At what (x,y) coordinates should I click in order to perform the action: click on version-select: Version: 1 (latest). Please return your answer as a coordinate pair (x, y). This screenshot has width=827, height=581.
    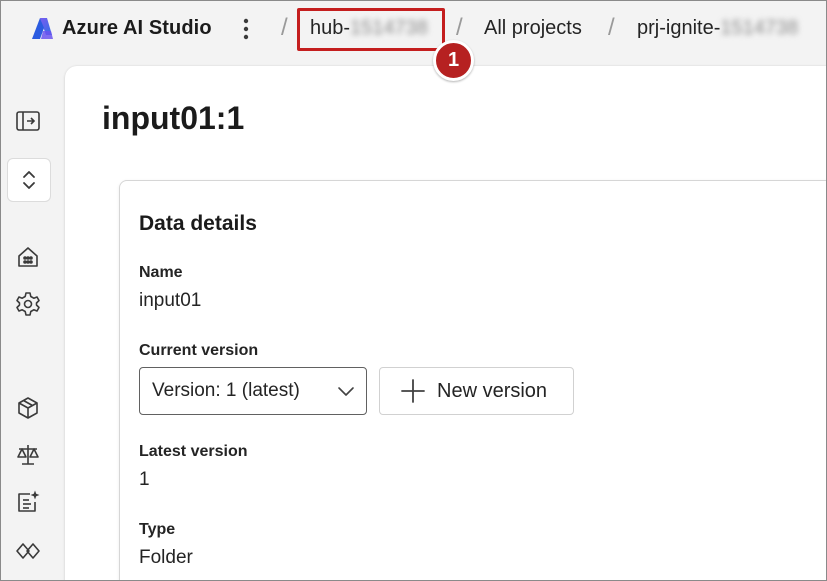
    Looking at the image, I should click on (253, 391).